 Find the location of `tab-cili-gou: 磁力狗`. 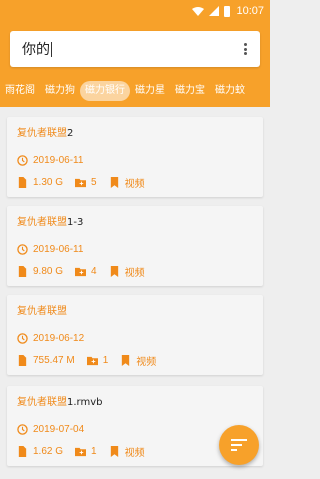

tab-cili-gou: 磁力狗 is located at coordinates (60, 91).